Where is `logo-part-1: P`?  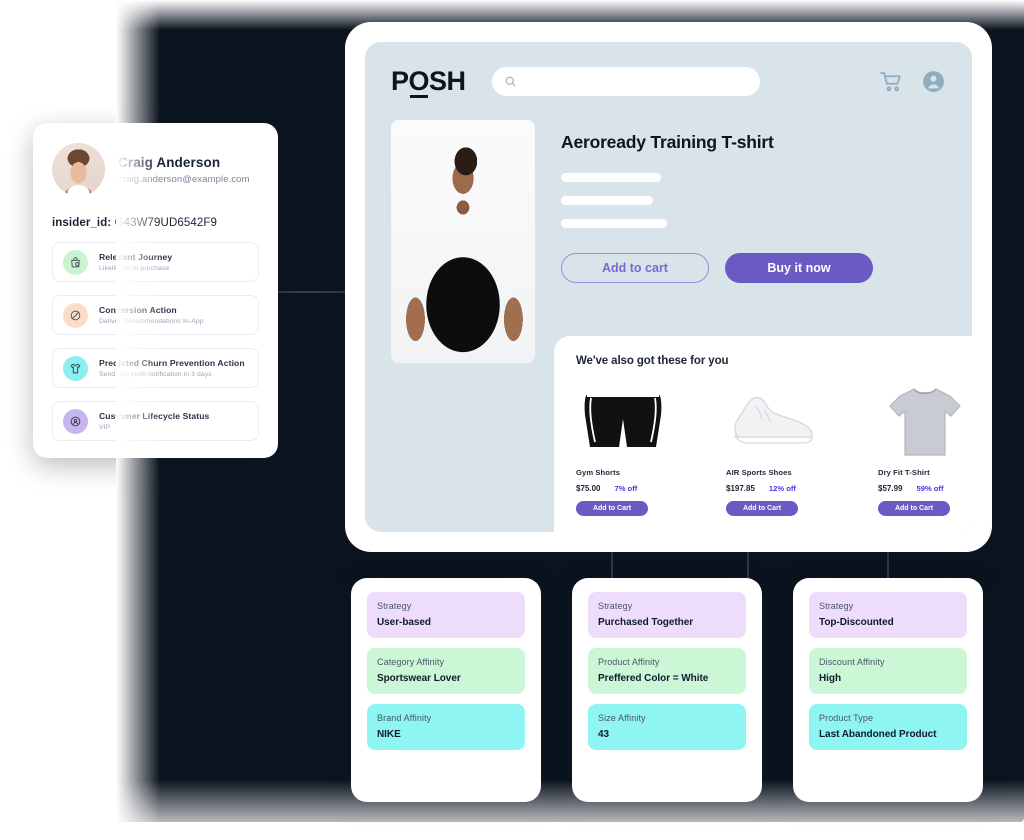 logo-part-1: P is located at coordinates (400, 80).